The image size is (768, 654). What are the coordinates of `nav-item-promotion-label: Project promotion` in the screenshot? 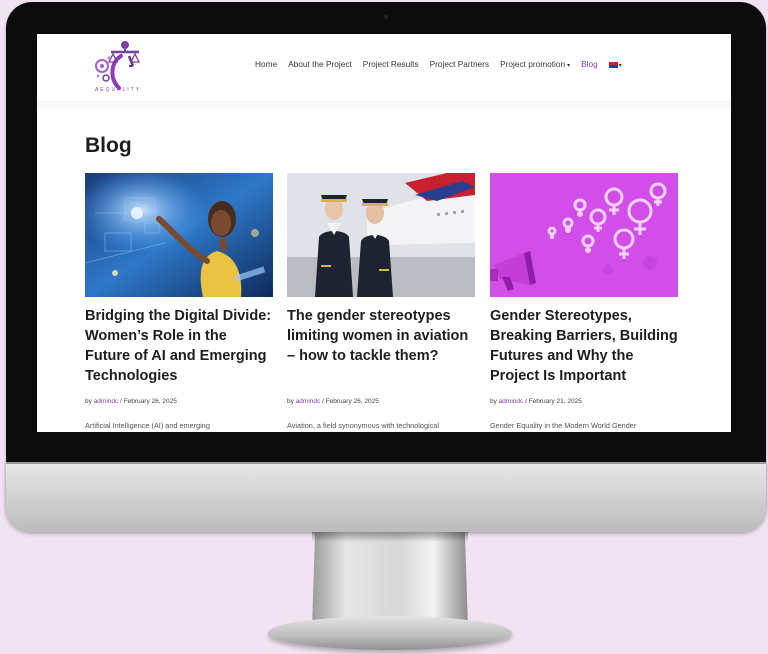 It's located at (533, 64).